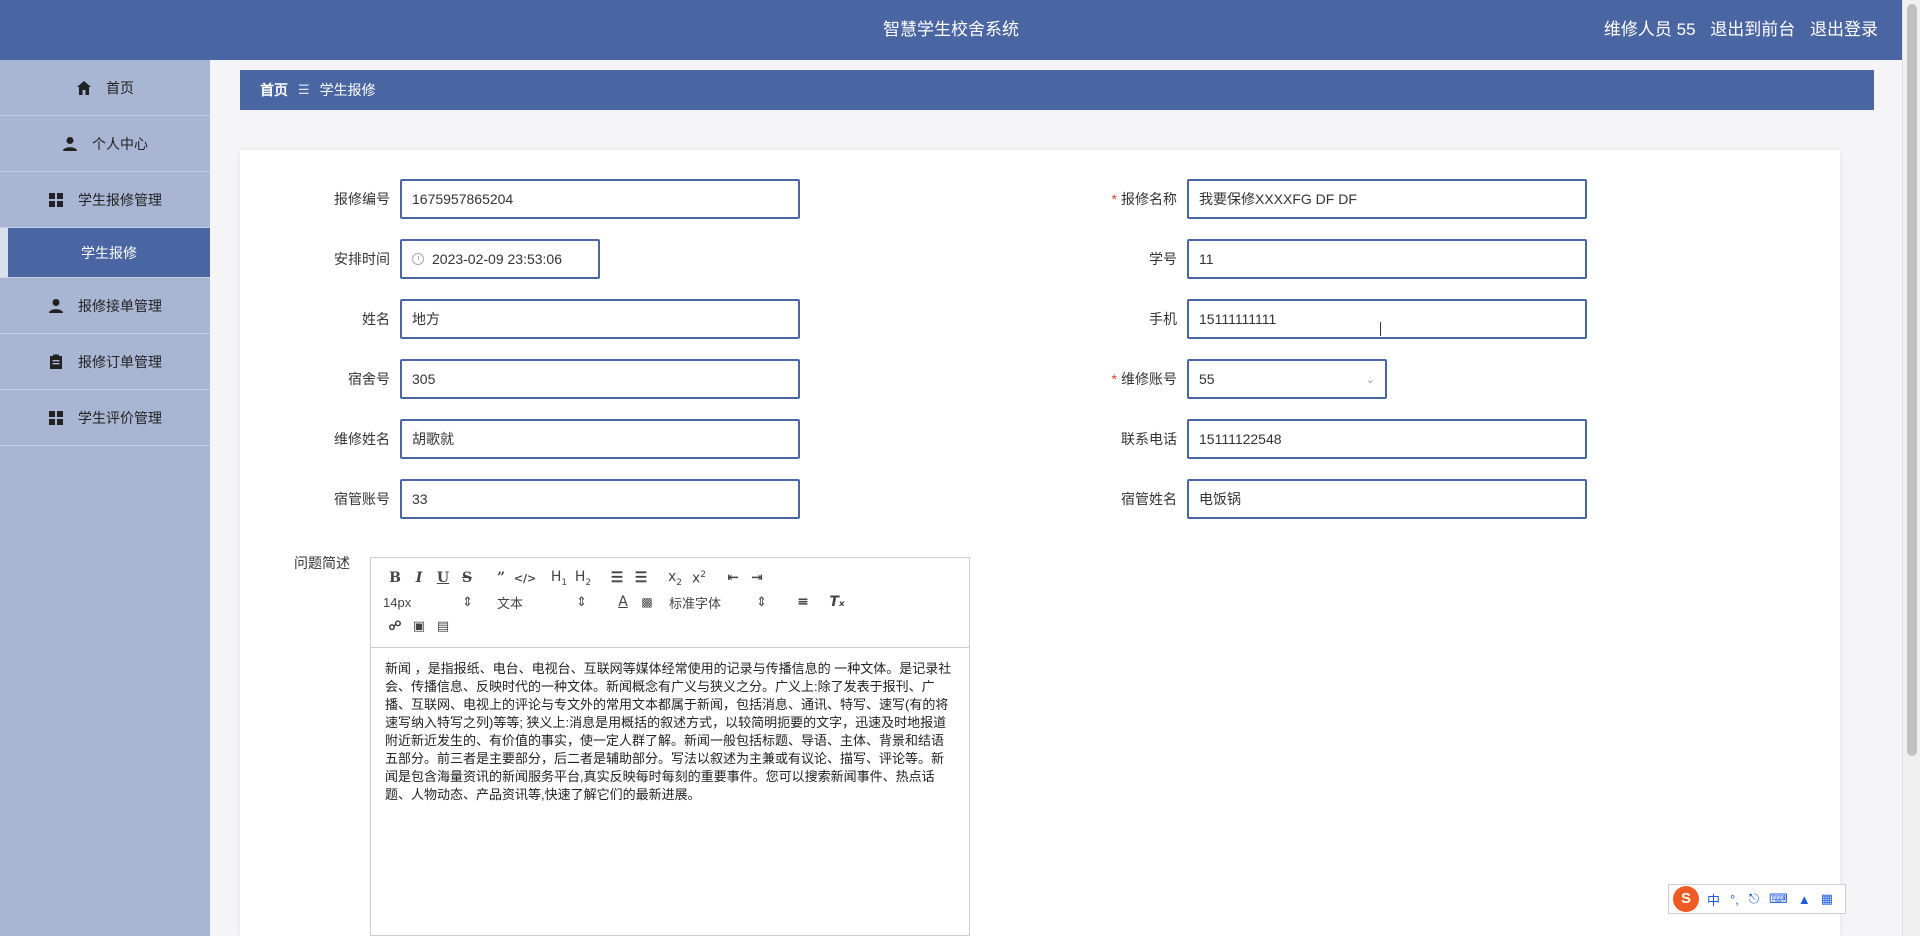 The image size is (1920, 936). I want to click on h2-icon: H2, so click(583, 578).